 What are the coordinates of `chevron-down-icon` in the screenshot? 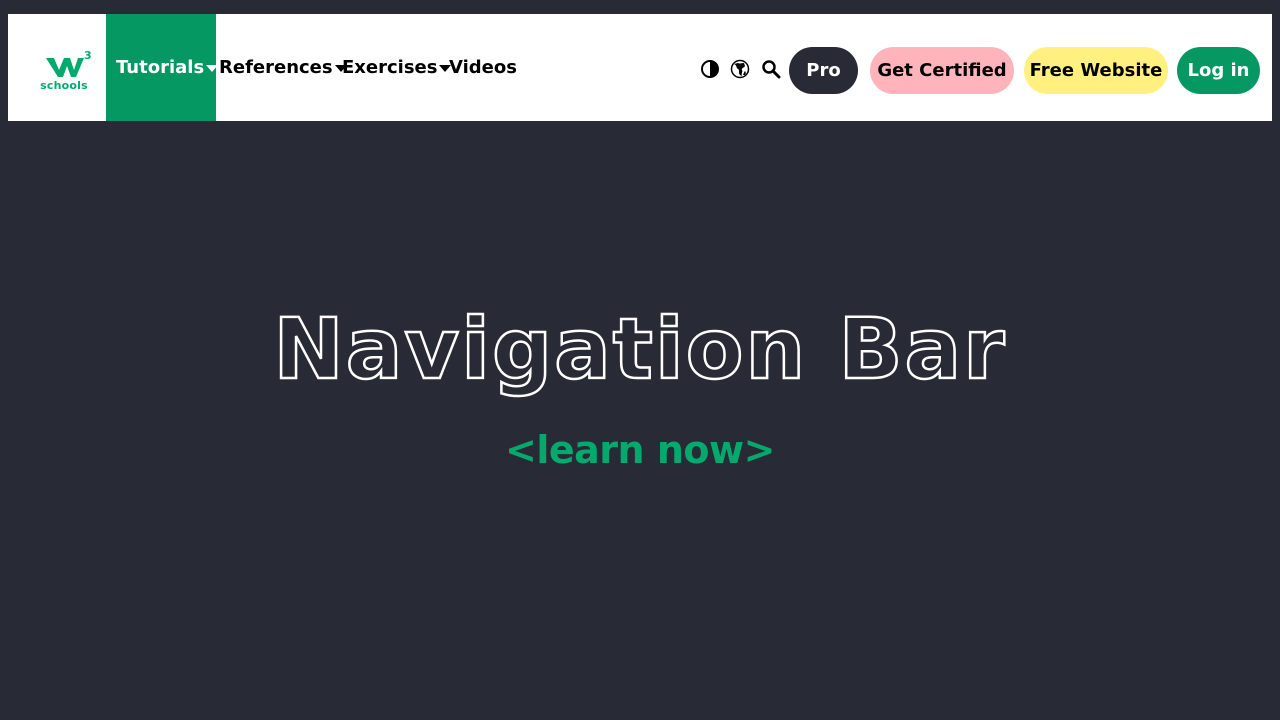 It's located at (212, 68).